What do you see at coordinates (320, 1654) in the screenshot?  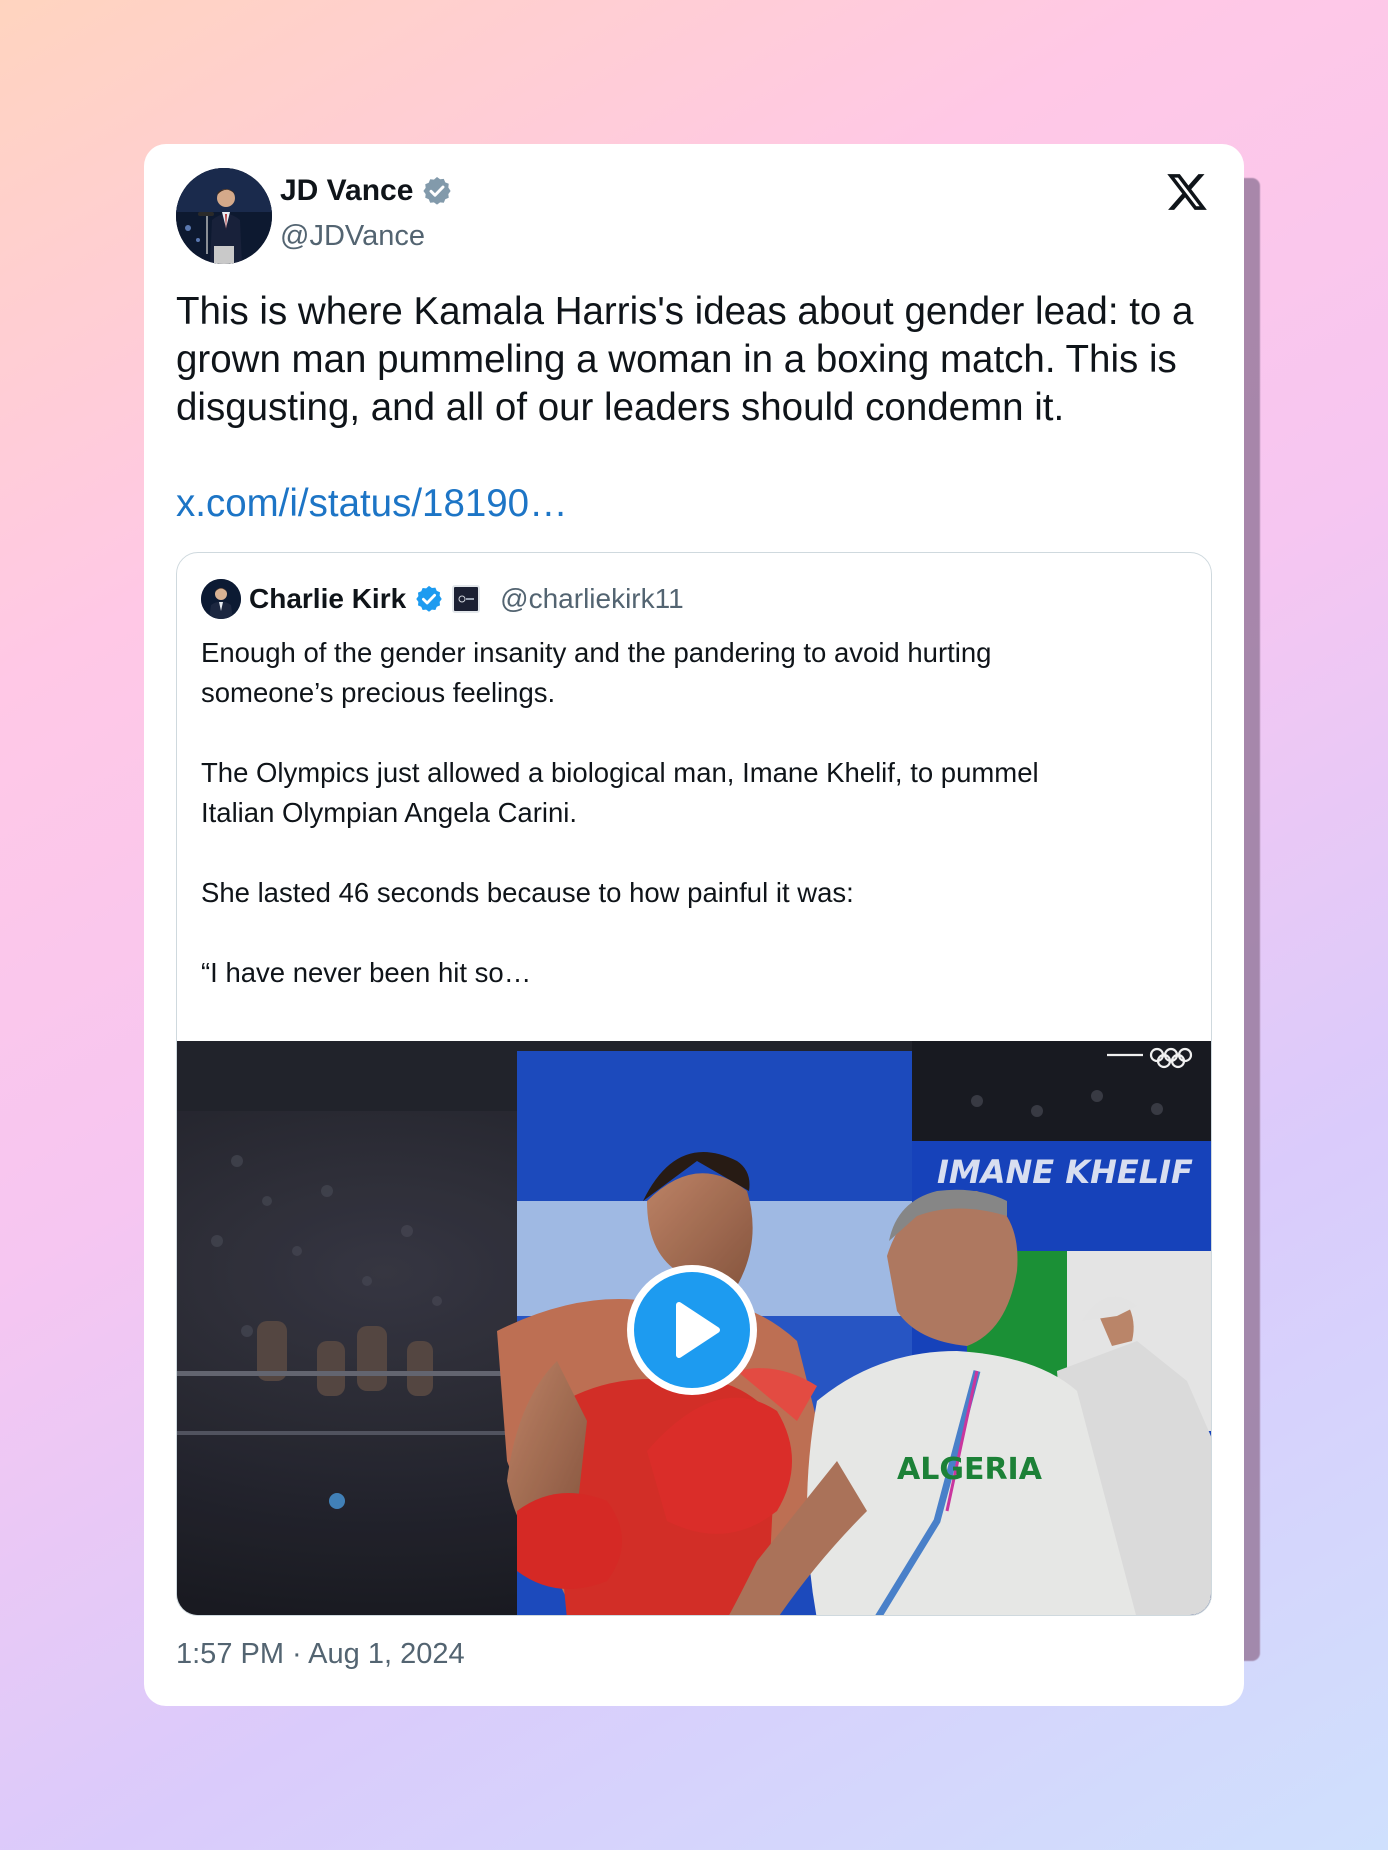 I see `timestamp: 1:57 PM · Aug 1, 2024` at bounding box center [320, 1654].